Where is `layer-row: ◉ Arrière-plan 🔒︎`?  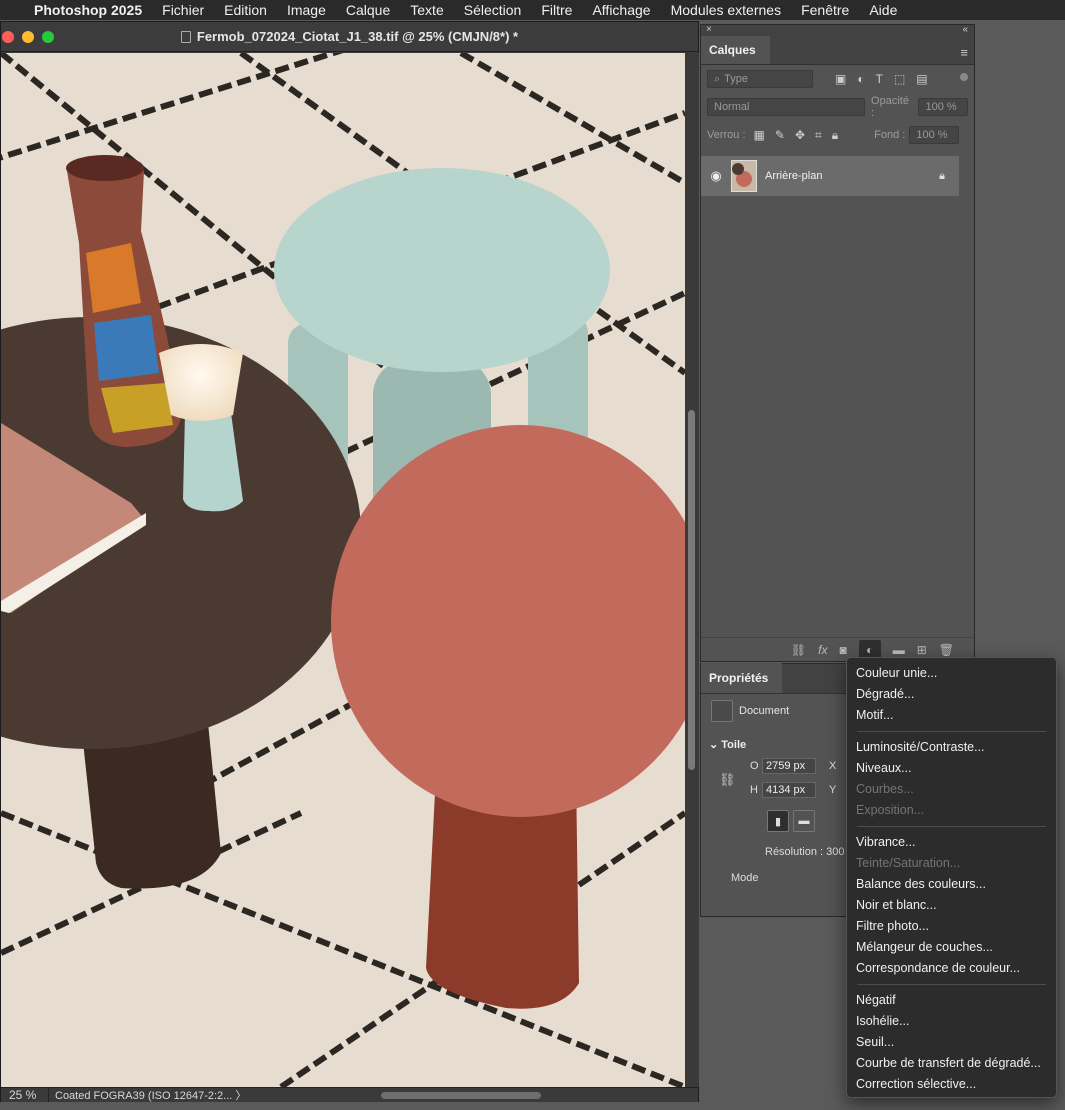 layer-row: ◉ Arrière-plan 🔒︎ is located at coordinates (830, 176).